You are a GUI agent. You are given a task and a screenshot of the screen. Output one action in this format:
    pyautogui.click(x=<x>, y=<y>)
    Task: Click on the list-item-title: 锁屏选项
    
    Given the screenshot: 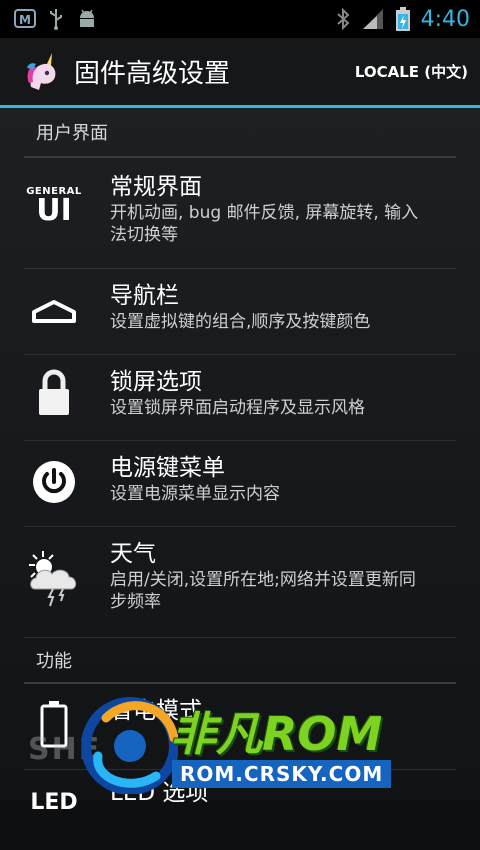 What is the action you would take?
    pyautogui.click(x=156, y=382)
    